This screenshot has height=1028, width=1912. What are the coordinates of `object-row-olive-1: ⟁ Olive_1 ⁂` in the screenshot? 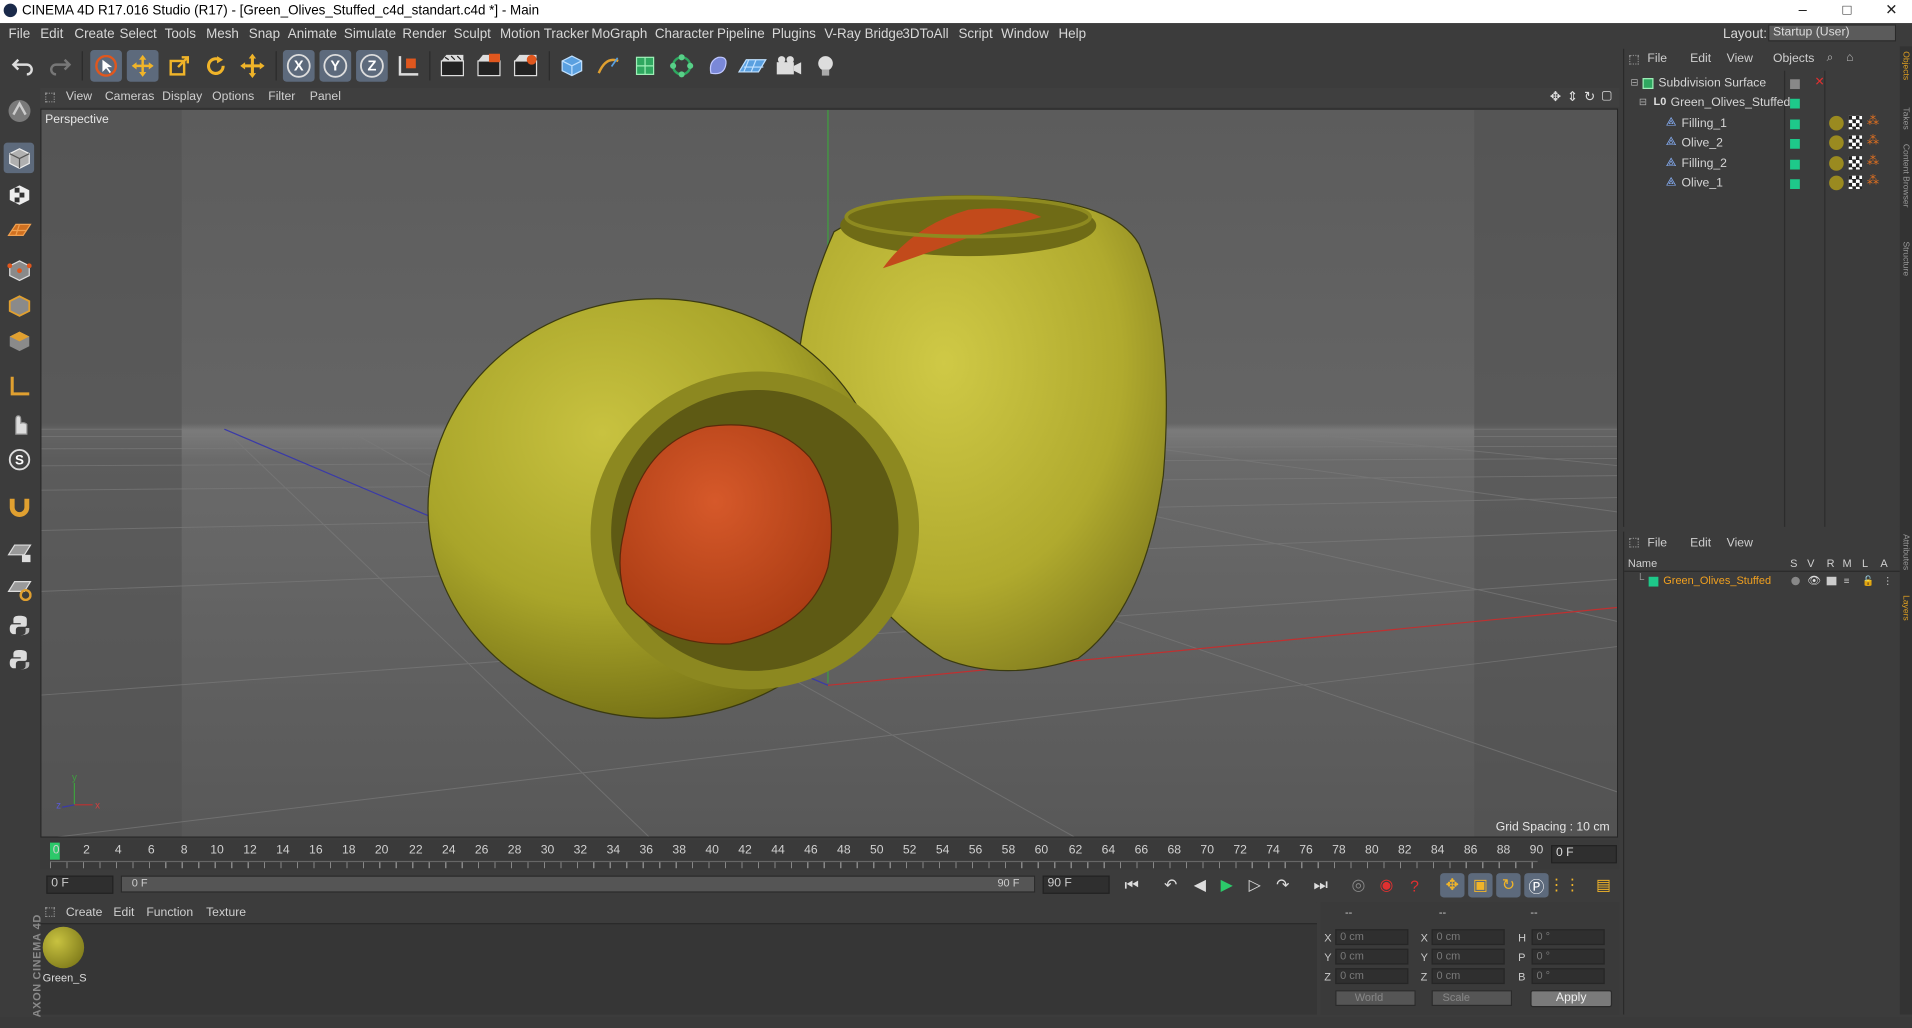 It's located at (1762, 184).